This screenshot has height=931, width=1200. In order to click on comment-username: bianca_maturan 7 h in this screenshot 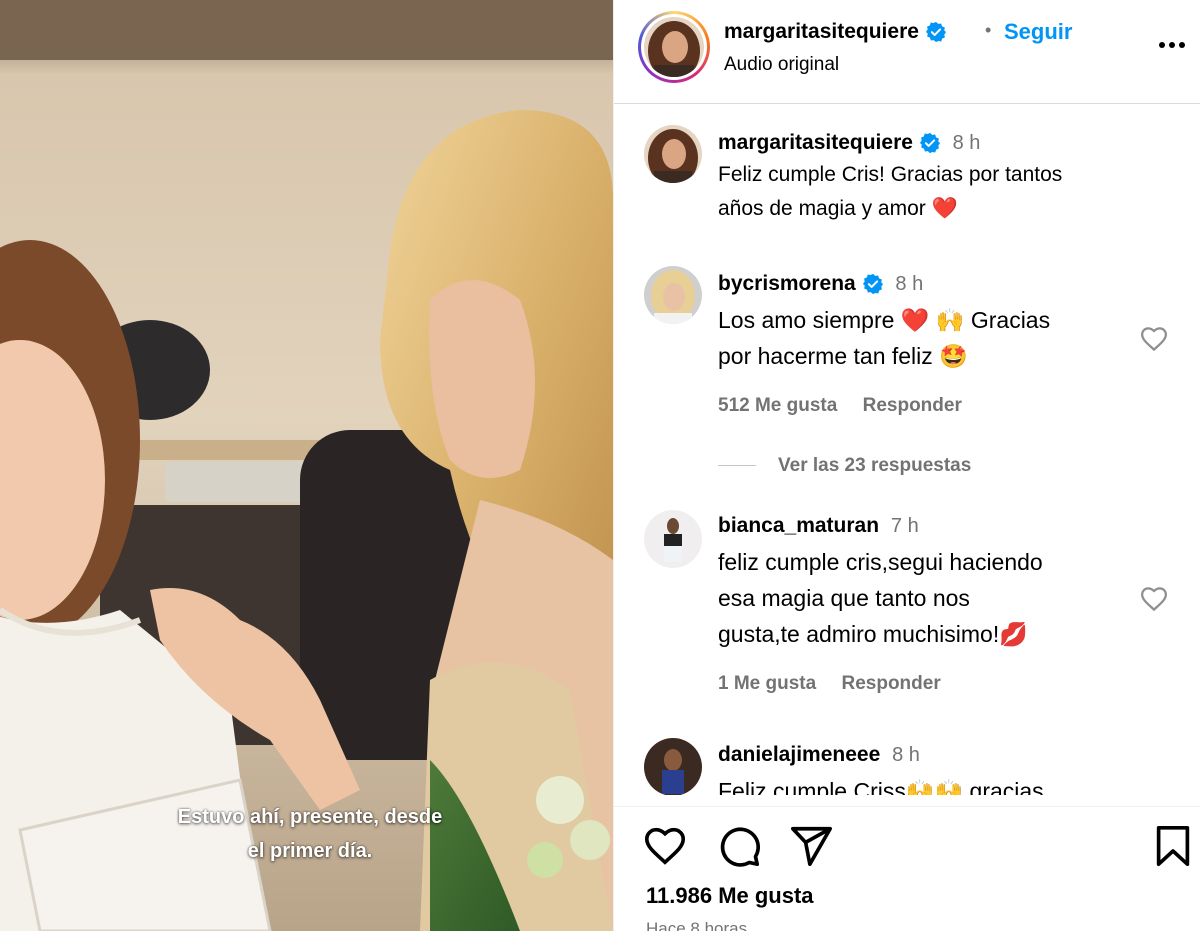, I will do `click(818, 526)`.